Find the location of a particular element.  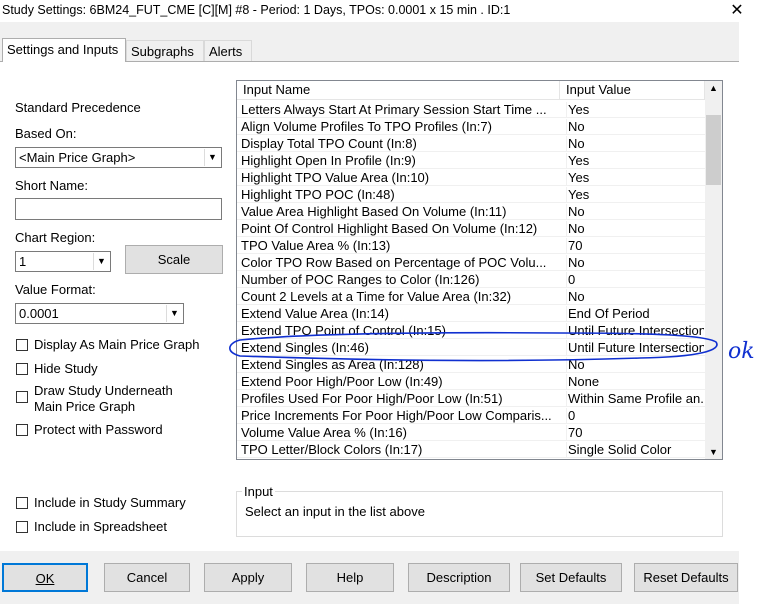

vertical-scrollbar: ▲ ▼ is located at coordinates (713, 270).